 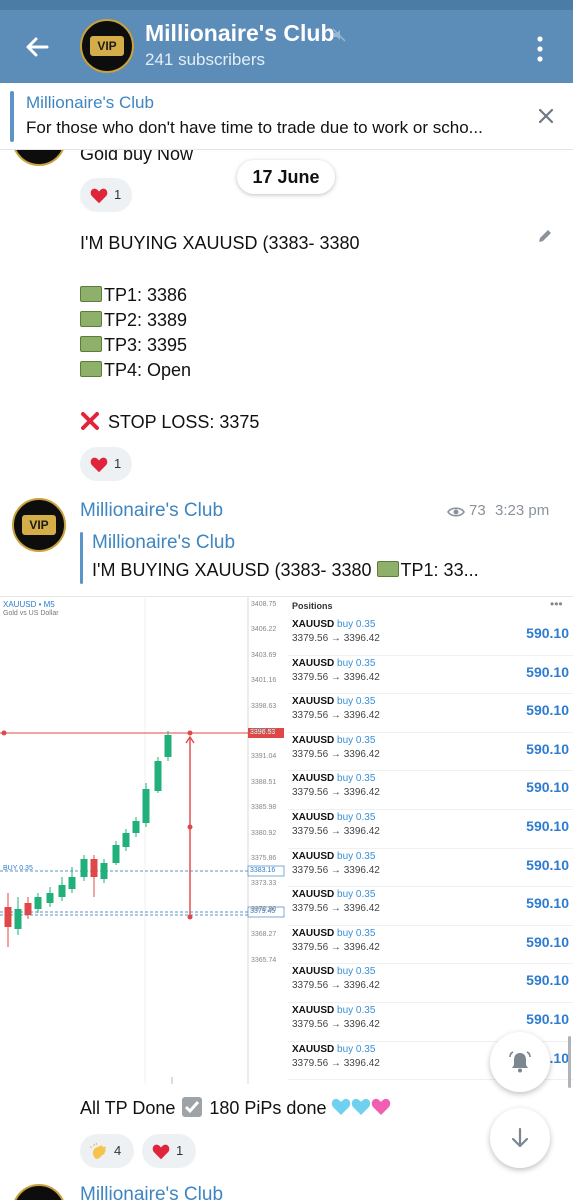 I want to click on price-tick-label: 3401.16, so click(x=264, y=681).